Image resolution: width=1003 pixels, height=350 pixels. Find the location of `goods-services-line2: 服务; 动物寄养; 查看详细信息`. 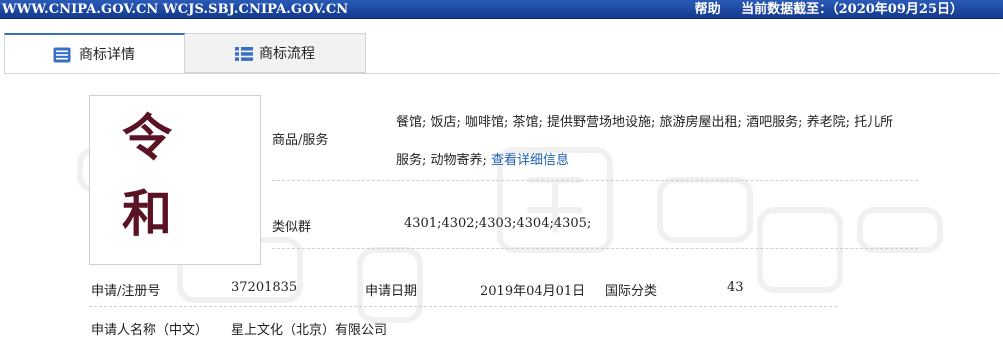

goods-services-line2: 服务; 动物寄养; 查看详细信息 is located at coordinates (482, 158).